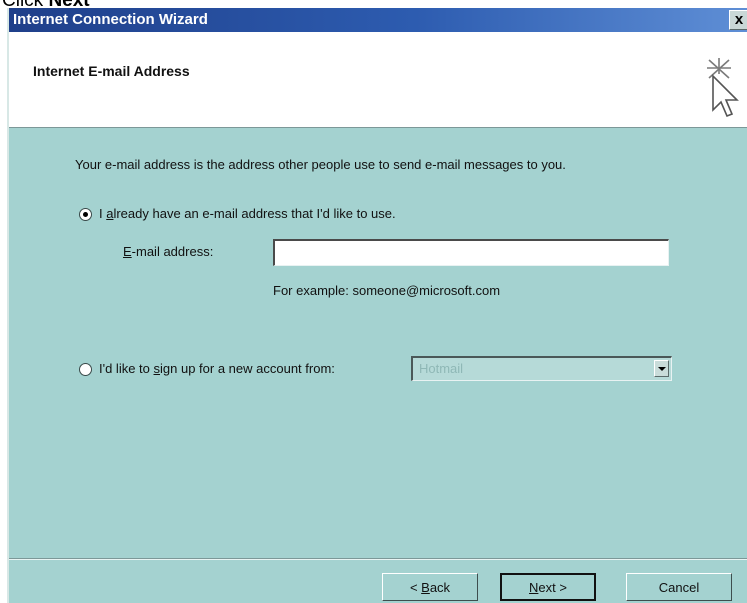  I want to click on new-account-label-post: ign up for a new account from:, so click(247, 368).